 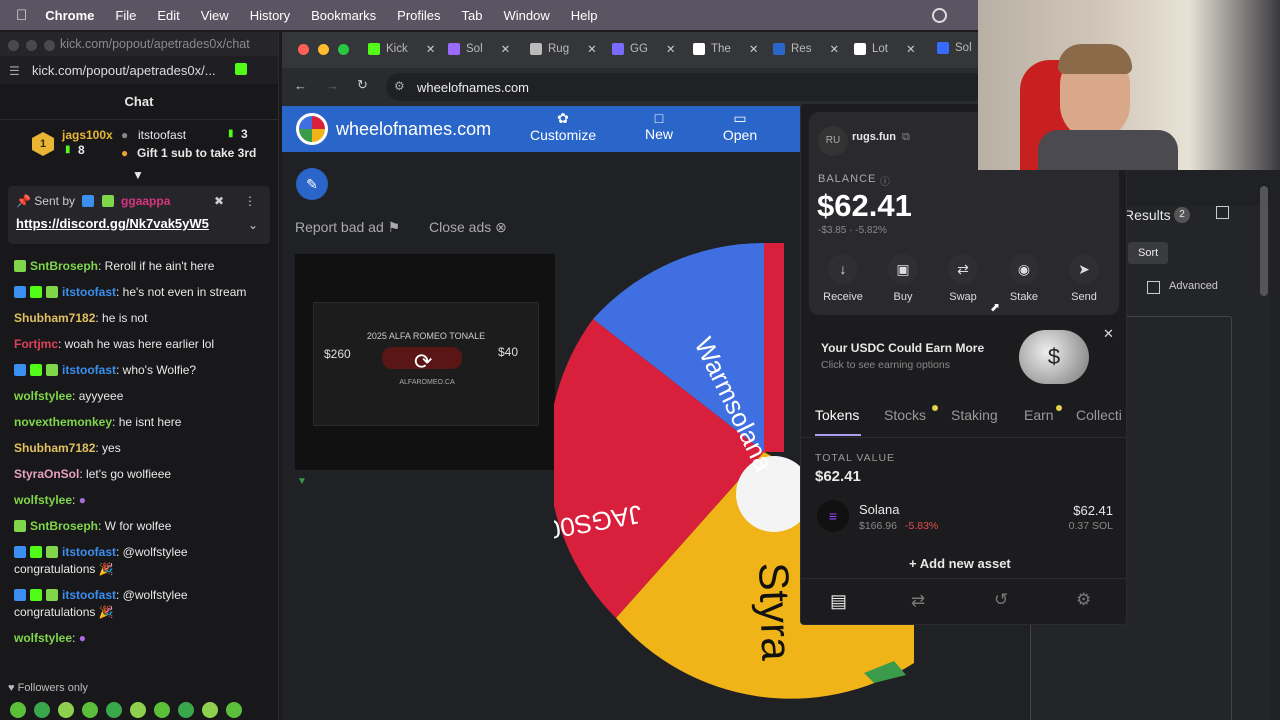 I want to click on menu-profiles: Profiles, so click(x=418, y=15).